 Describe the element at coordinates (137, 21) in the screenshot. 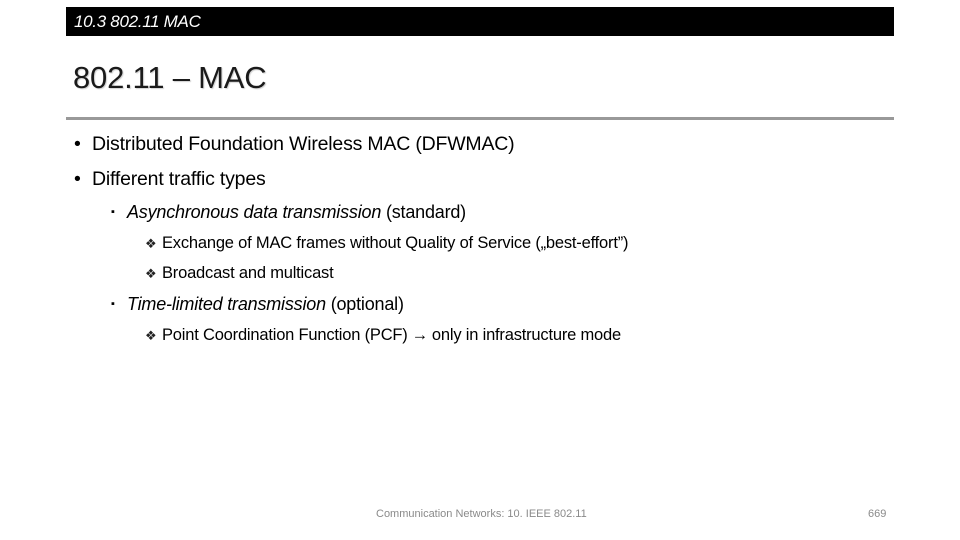

I see `section-label: 10.3 802.11 MAC` at that location.